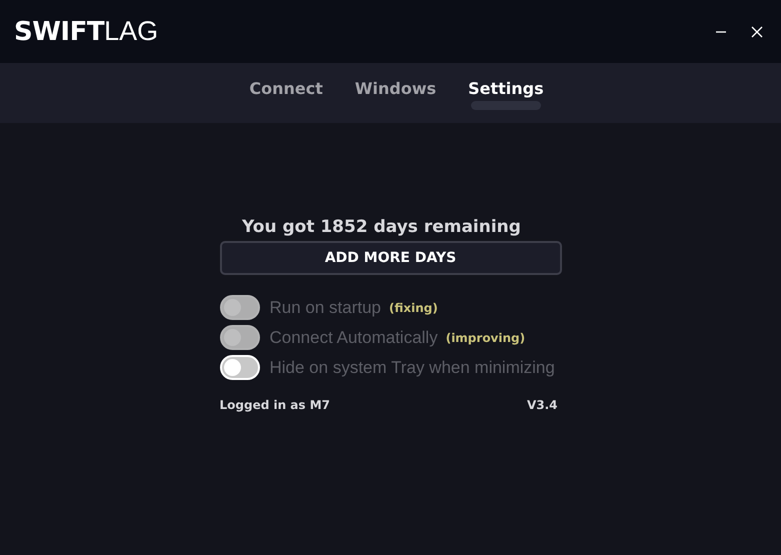 The height and width of the screenshot is (555, 781). What do you see at coordinates (86, 31) in the screenshot?
I see `logo: SWIFTLAG` at bounding box center [86, 31].